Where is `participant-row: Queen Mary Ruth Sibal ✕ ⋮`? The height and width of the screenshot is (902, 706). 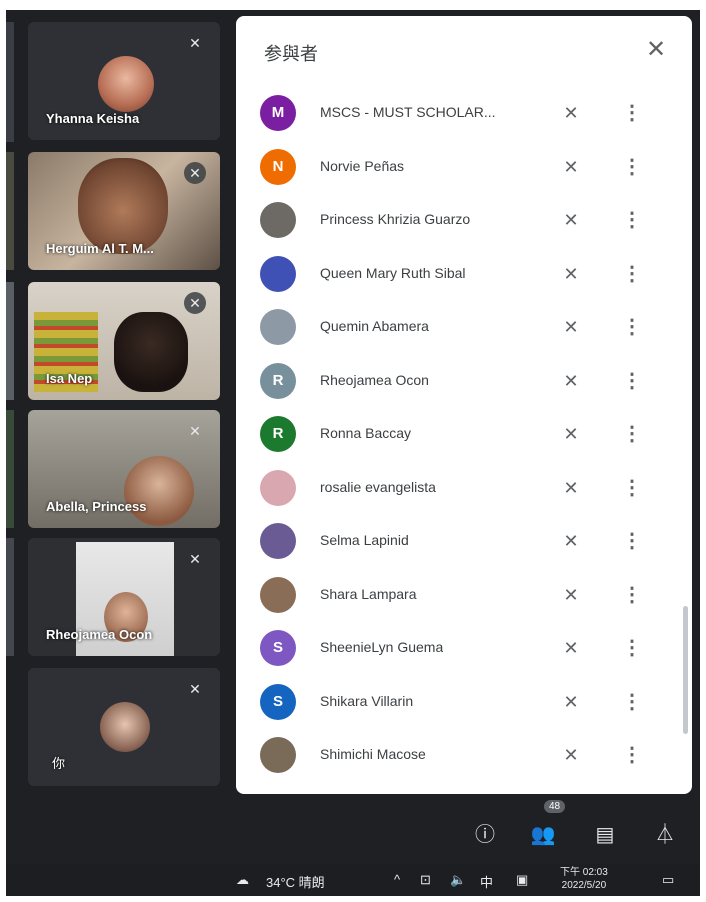
participant-row: Queen Mary Ruth Sibal ✕ ⋮ is located at coordinates (464, 274).